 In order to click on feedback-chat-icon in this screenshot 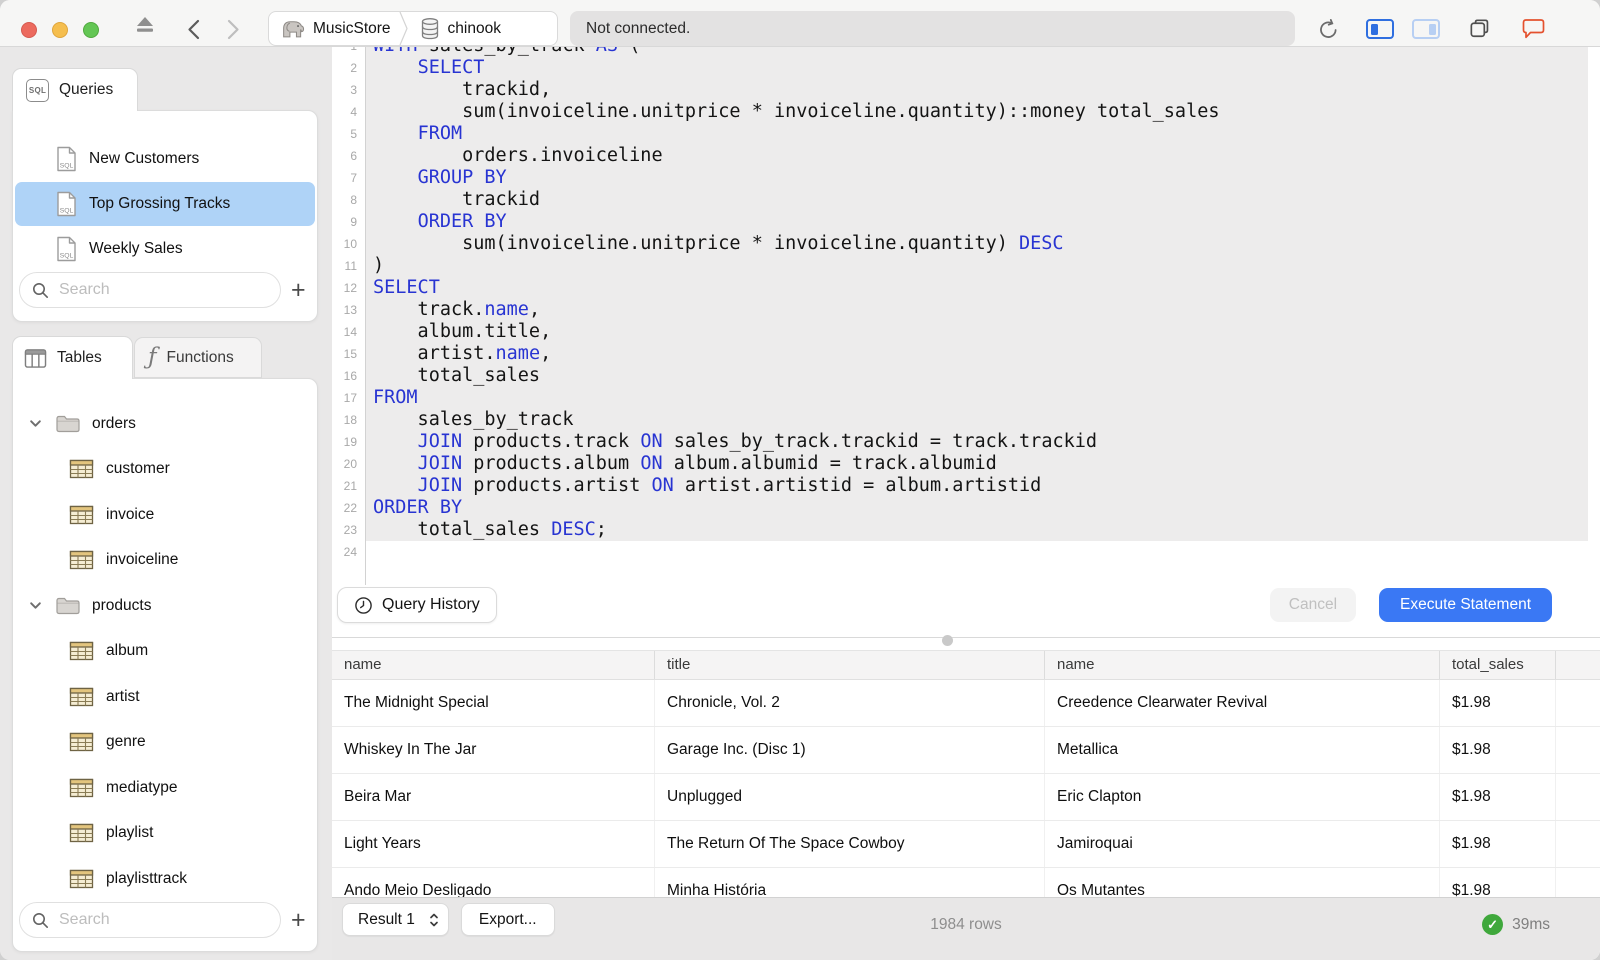, I will do `click(1533, 29)`.